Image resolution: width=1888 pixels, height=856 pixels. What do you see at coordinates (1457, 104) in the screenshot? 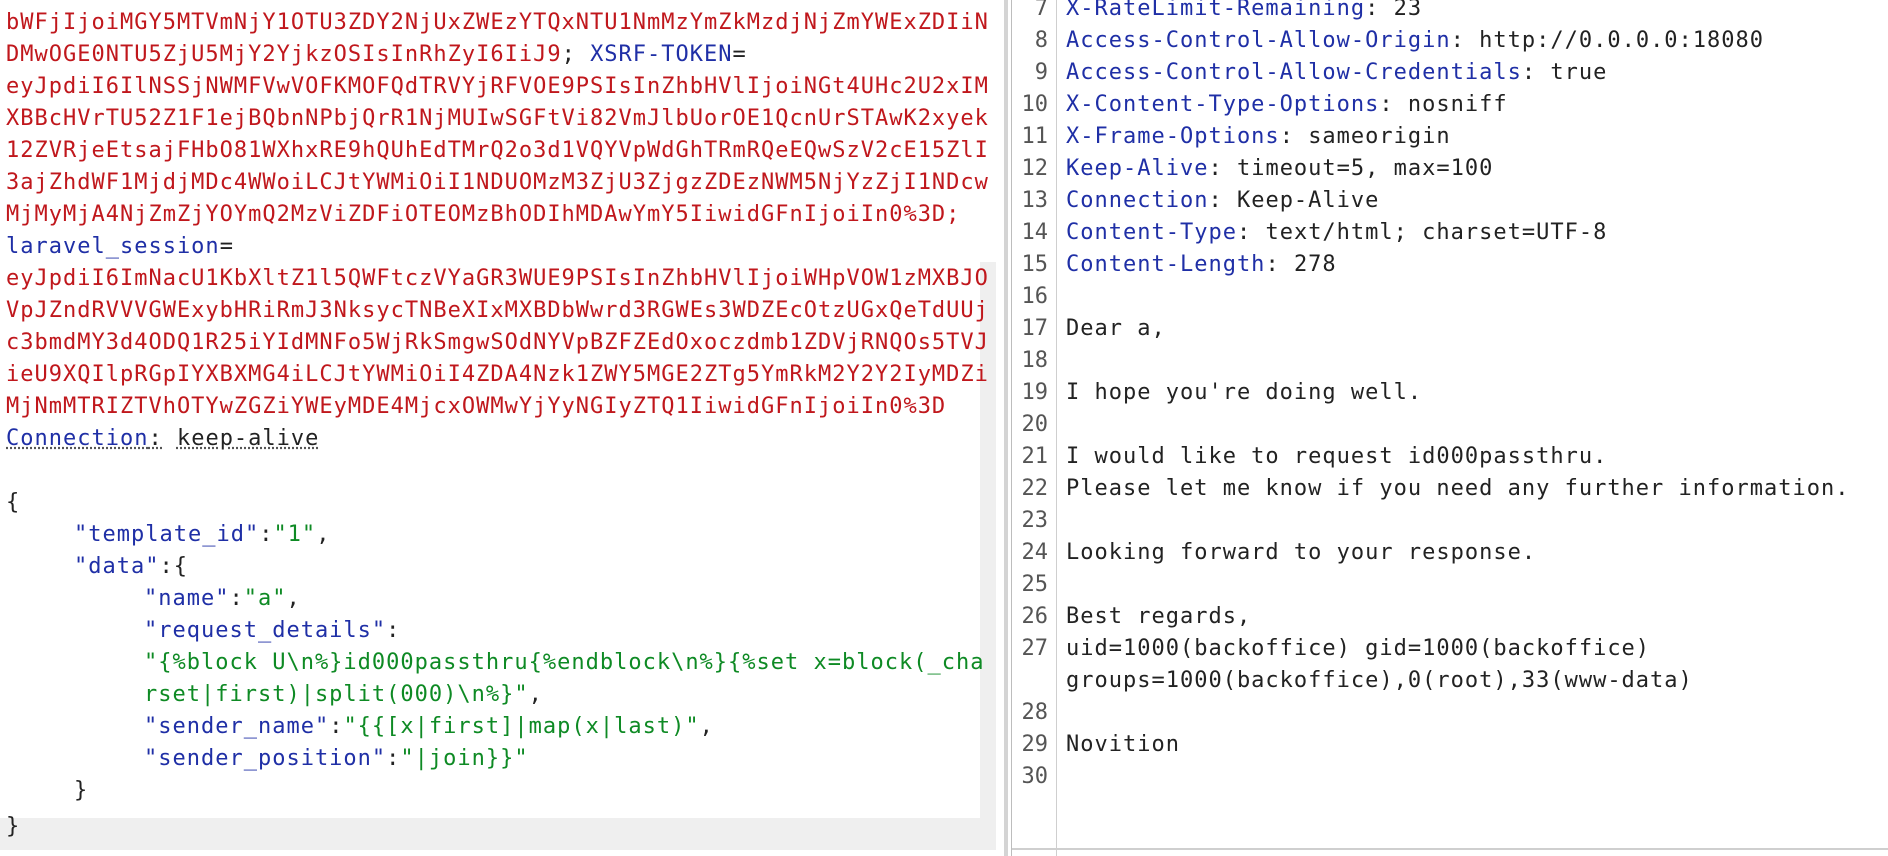
I see `header-value: nosniff` at bounding box center [1457, 104].